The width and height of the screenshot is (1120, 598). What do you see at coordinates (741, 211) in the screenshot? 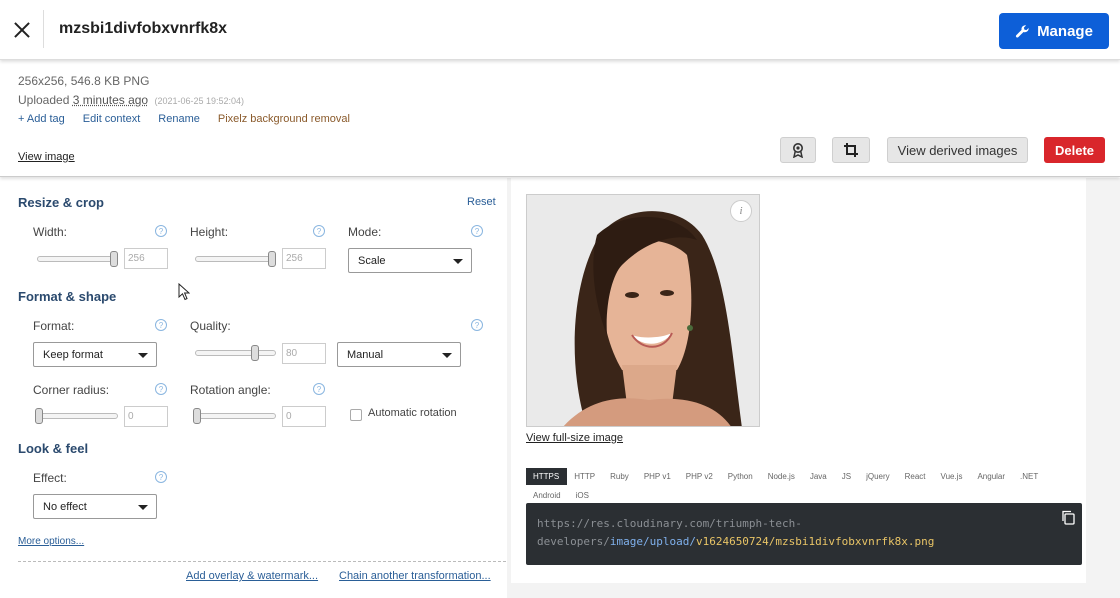
I see `info-icon: i` at bounding box center [741, 211].